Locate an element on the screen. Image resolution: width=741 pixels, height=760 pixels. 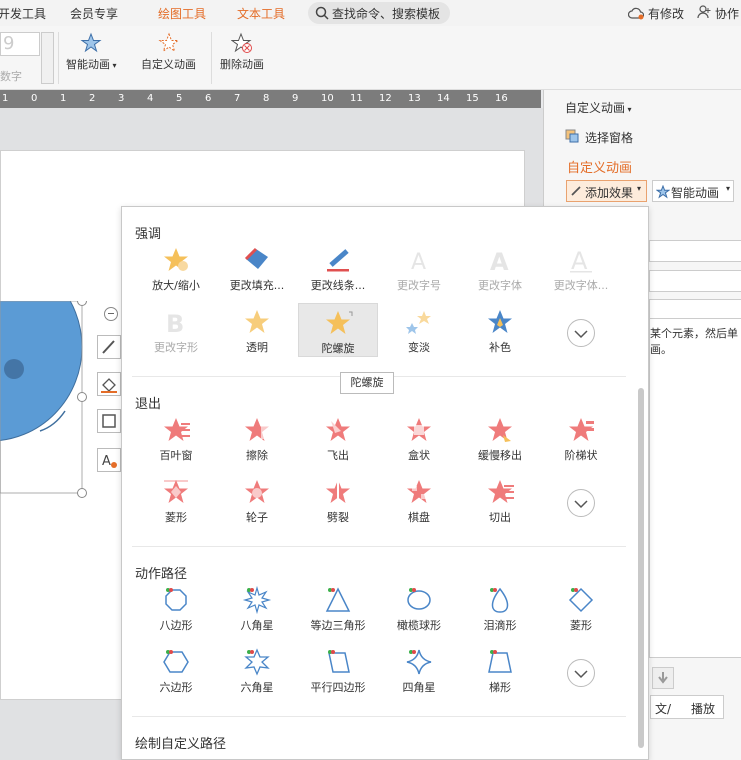
gallery-scrollbar is located at coordinates (641, 568).